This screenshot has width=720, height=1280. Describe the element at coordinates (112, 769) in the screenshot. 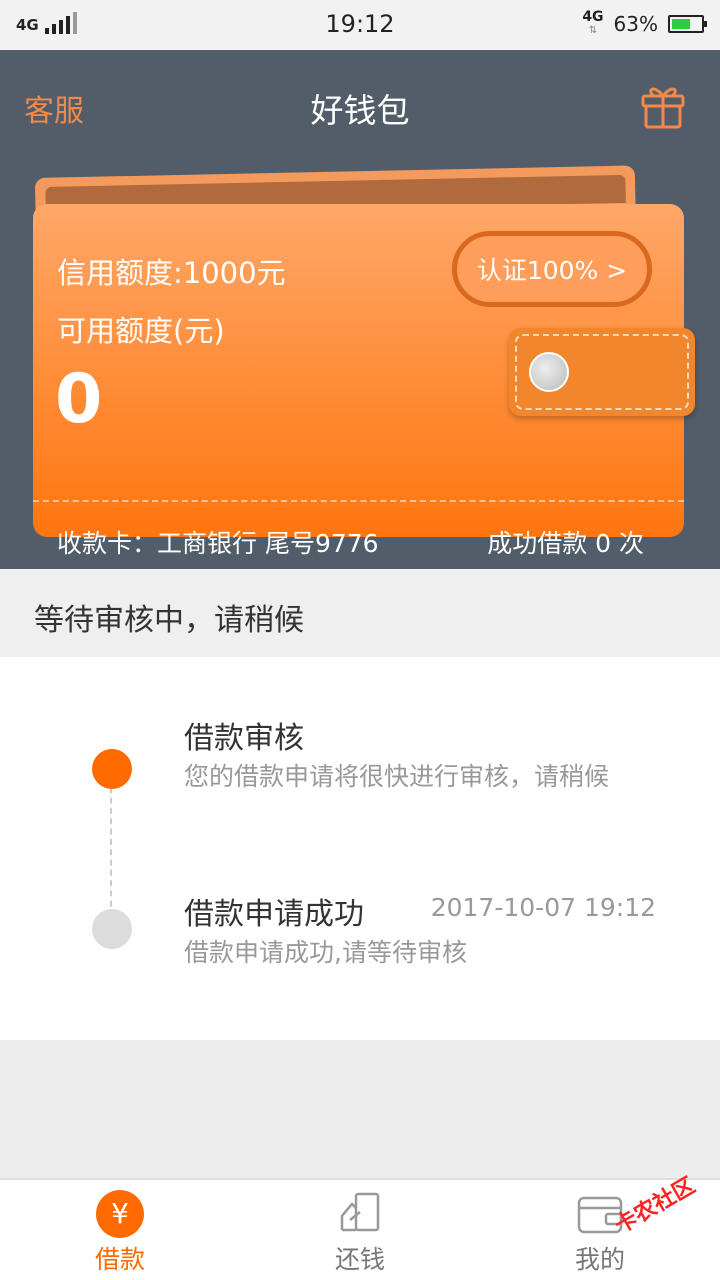

I see `timeline-dot-active` at that location.